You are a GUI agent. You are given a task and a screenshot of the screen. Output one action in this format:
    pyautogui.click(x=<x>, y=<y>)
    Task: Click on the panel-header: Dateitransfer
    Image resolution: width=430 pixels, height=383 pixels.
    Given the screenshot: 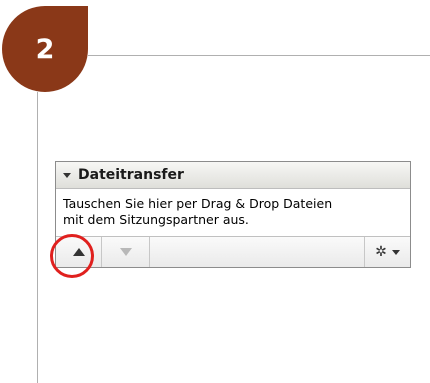 What is the action you would take?
    pyautogui.click(x=233, y=175)
    